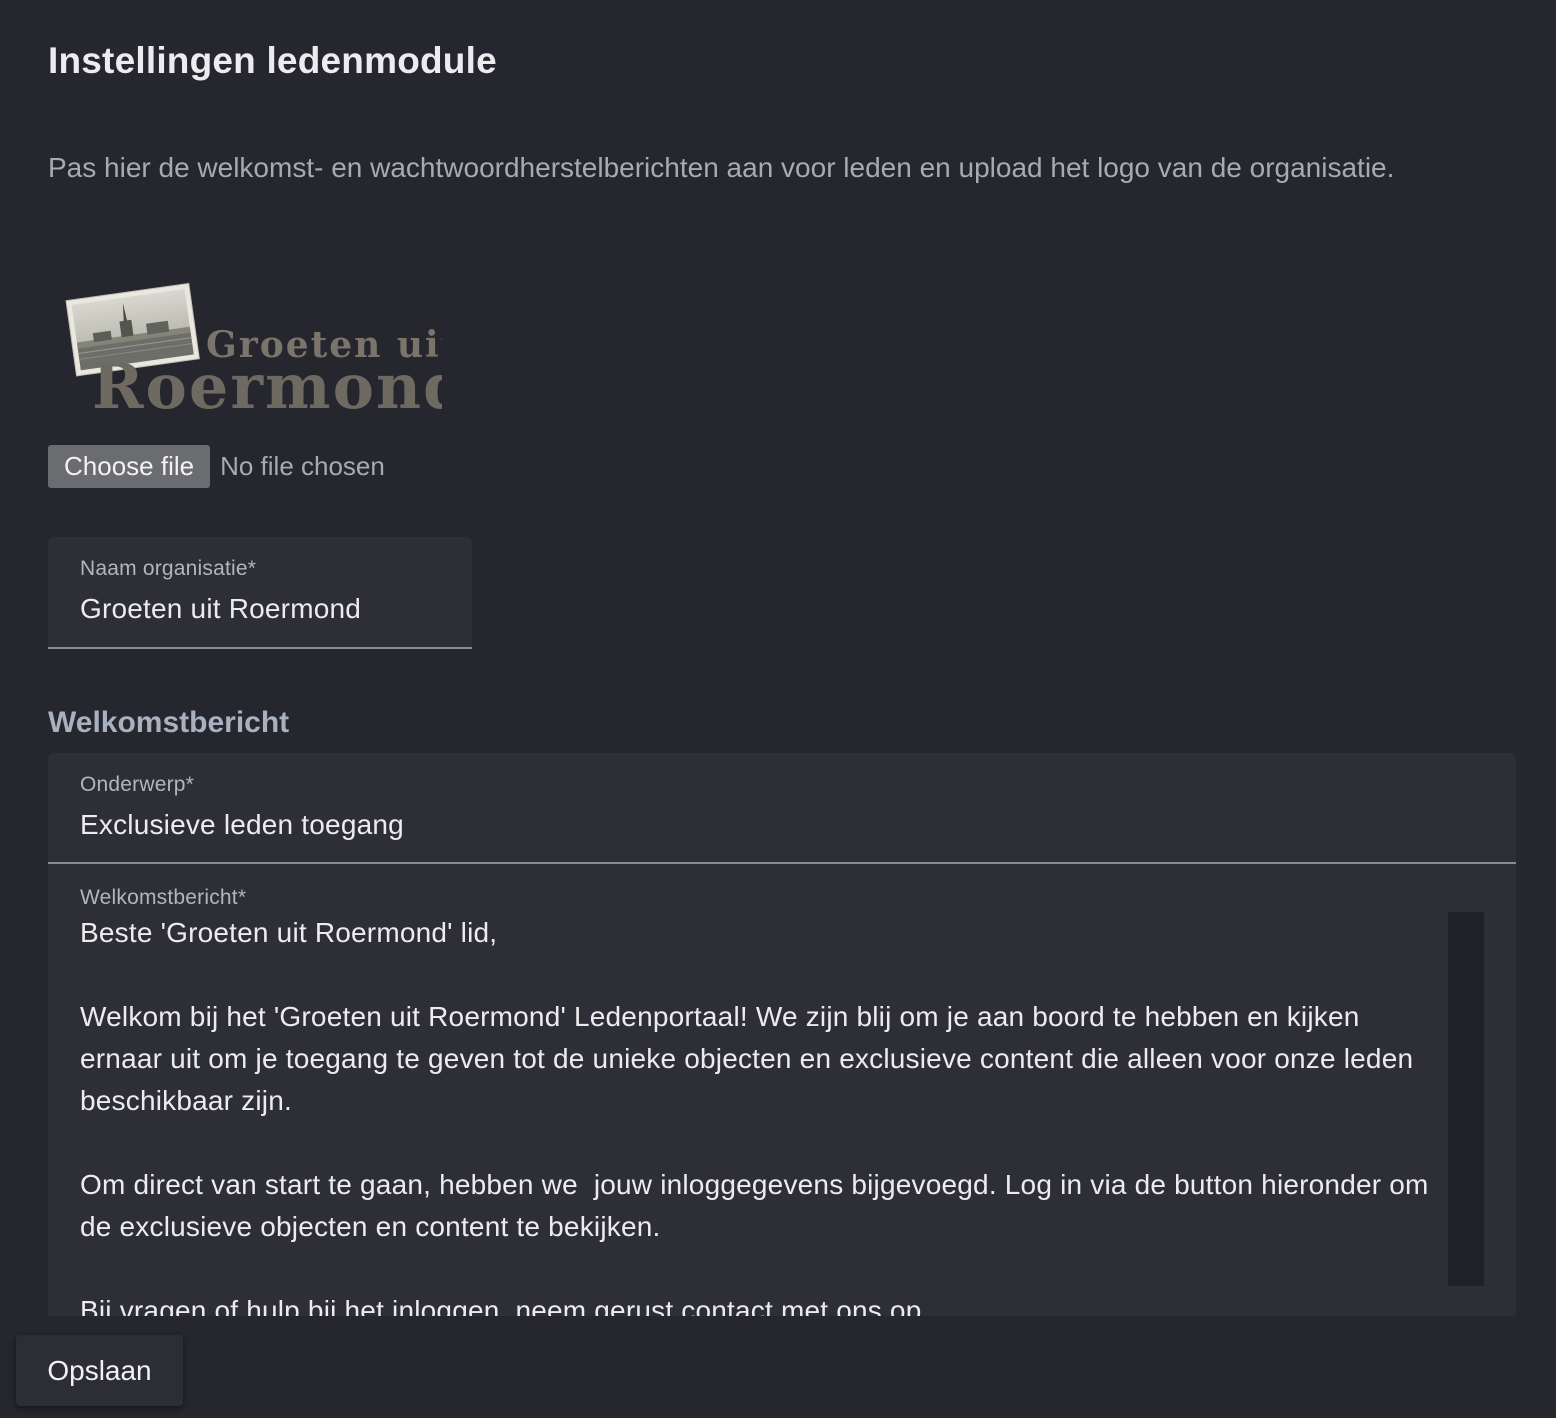 Image resolution: width=1556 pixels, height=1418 pixels. I want to click on logo-text-line2: Roermond, so click(267, 385).